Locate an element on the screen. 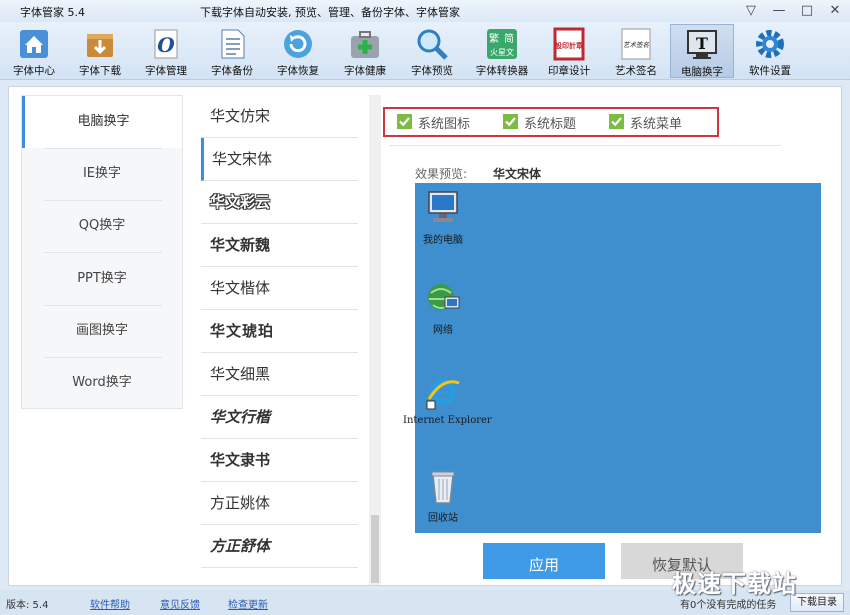  tool-font-converter: 繁 简 火星文 字体转换器 is located at coordinates (502, 51).